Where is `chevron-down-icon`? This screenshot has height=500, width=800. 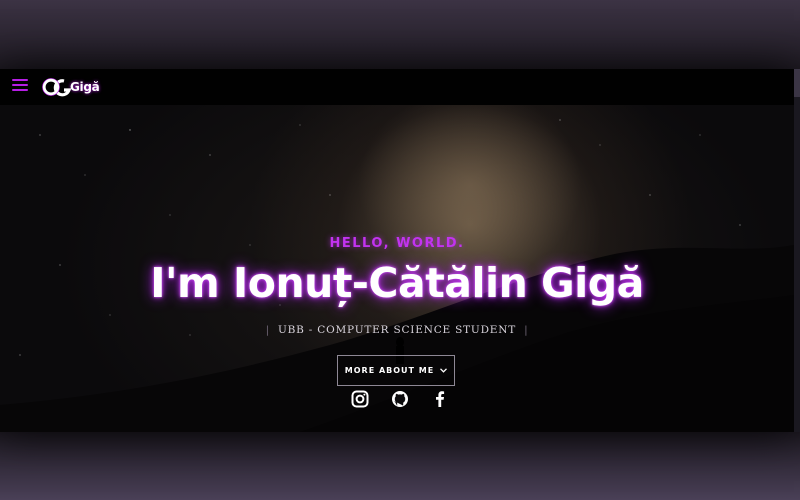
chevron-down-icon is located at coordinates (444, 370).